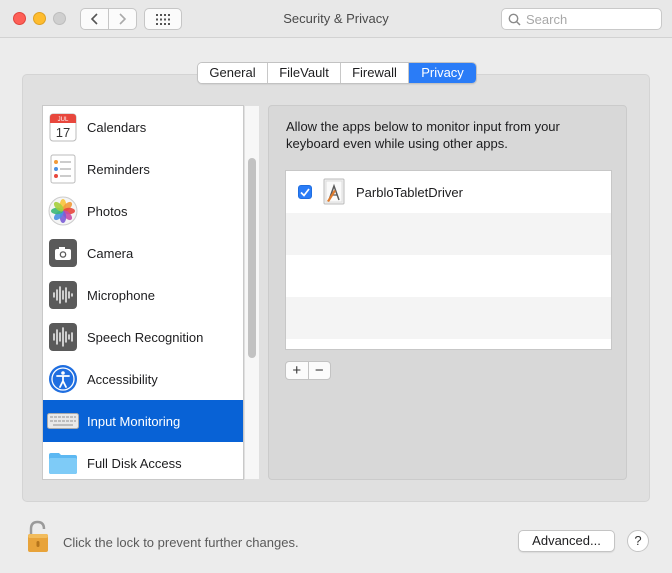 The width and height of the screenshot is (672, 573). What do you see at coordinates (252, 258) in the screenshot?
I see `sidebar-scrollbar-thumb` at bounding box center [252, 258].